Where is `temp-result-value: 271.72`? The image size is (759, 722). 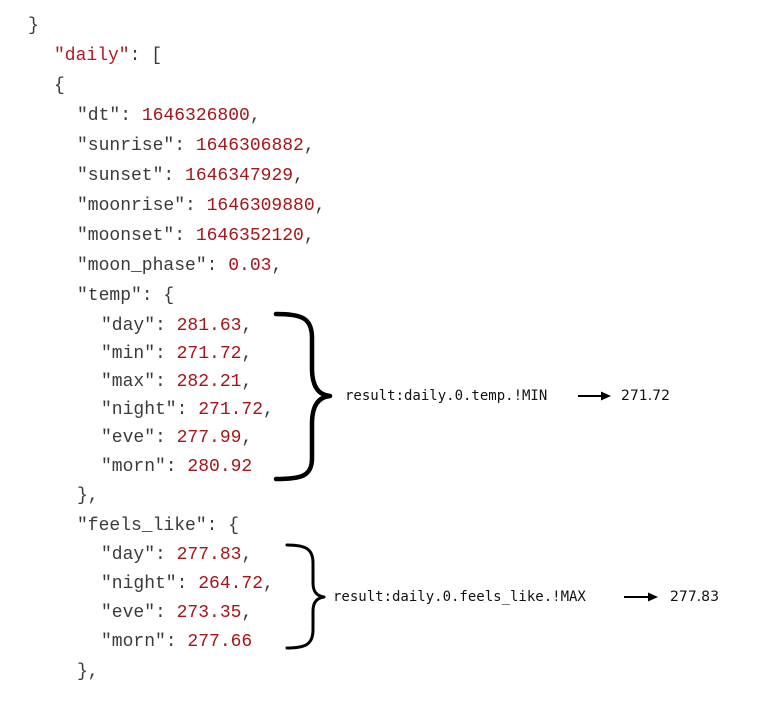 temp-result-value: 271.72 is located at coordinates (645, 396).